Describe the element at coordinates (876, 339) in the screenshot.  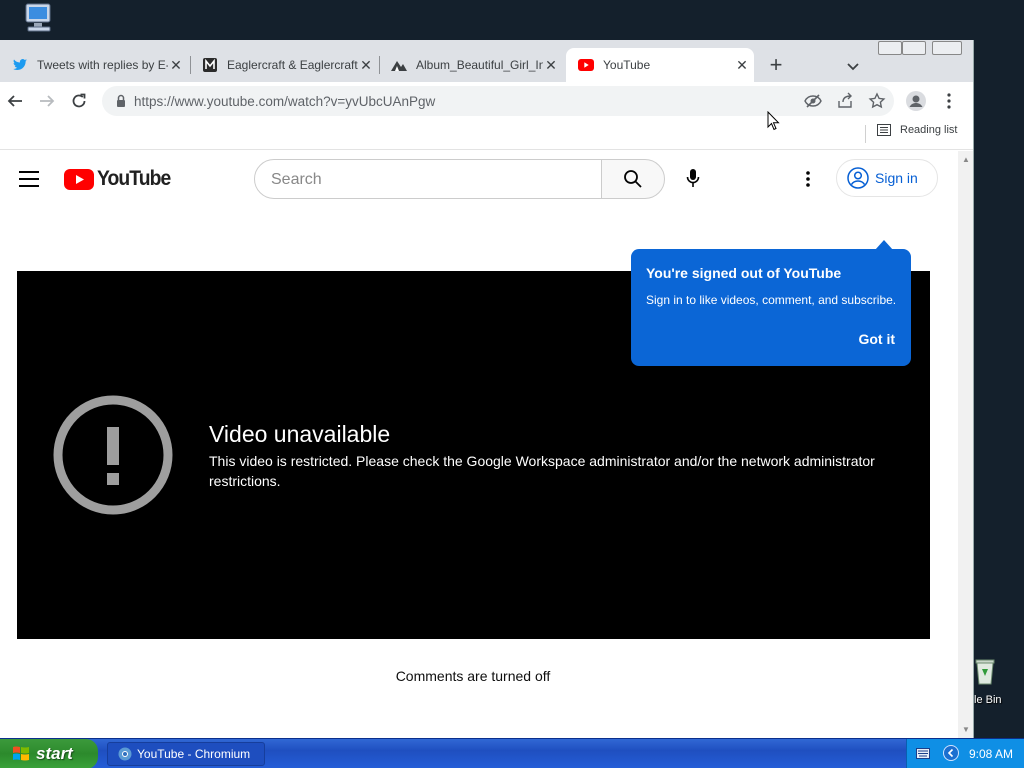
I see `got-it-button: Got it` at that location.